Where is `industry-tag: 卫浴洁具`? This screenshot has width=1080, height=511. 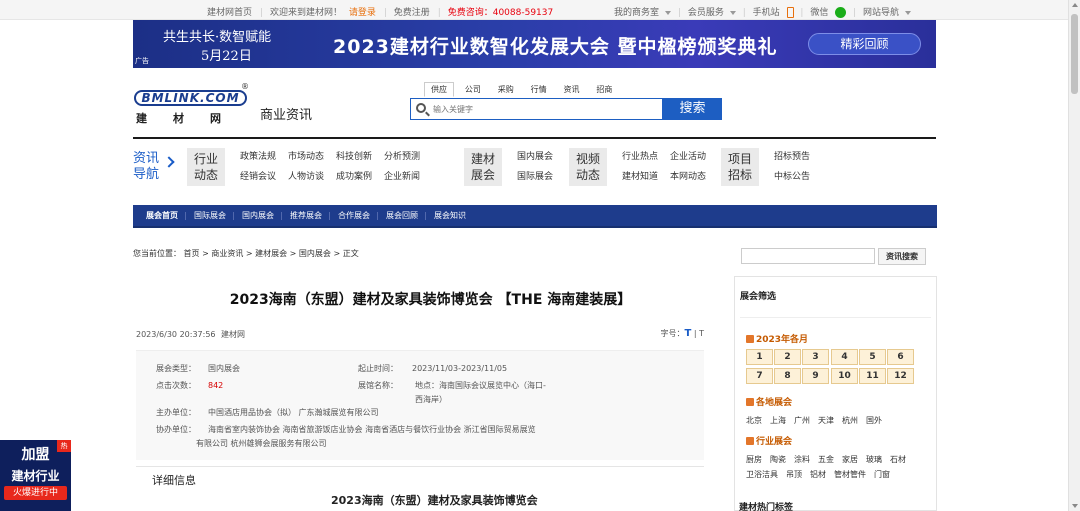 industry-tag: 卫浴洁具 is located at coordinates (762, 474).